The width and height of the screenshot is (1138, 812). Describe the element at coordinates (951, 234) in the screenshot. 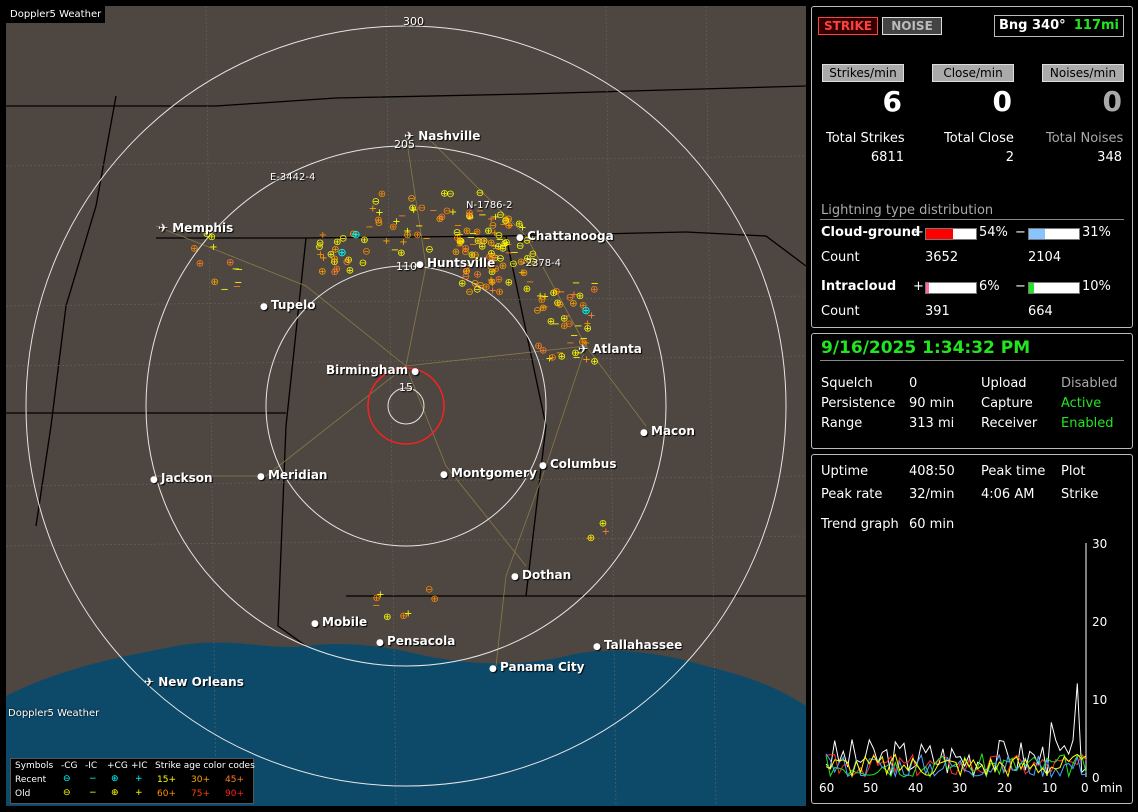

I see `cg-positive-bar` at that location.